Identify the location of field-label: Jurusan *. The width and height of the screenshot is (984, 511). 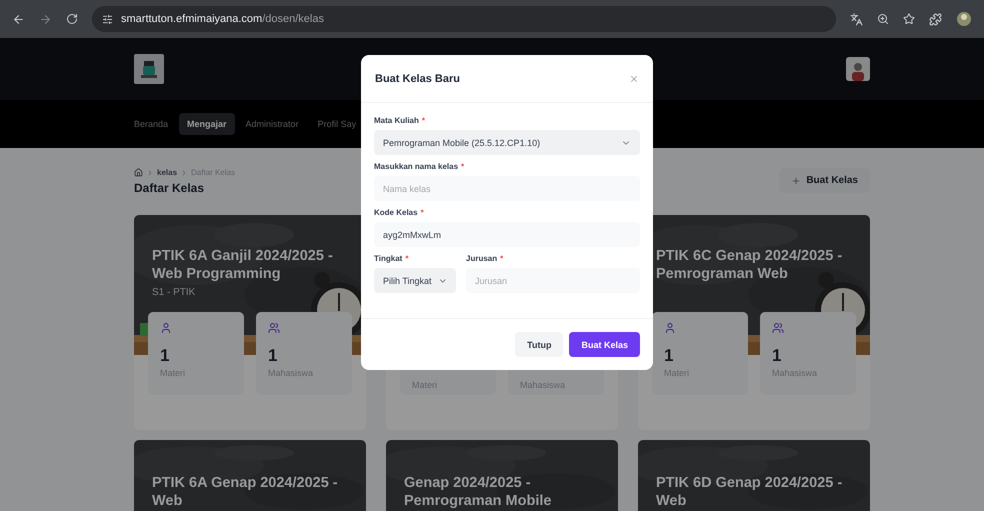
(485, 258).